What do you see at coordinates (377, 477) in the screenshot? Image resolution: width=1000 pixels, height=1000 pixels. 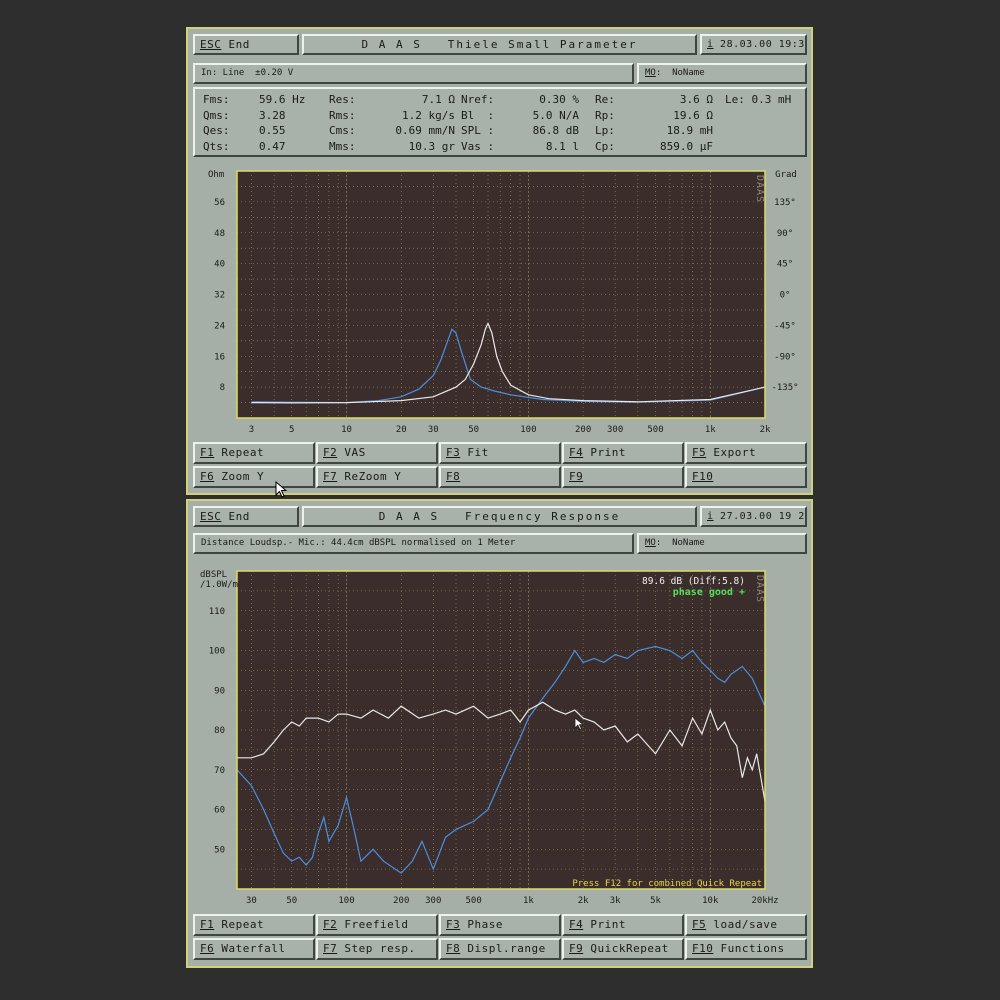 I see `f7-key-button: F7 ReZoom Y` at bounding box center [377, 477].